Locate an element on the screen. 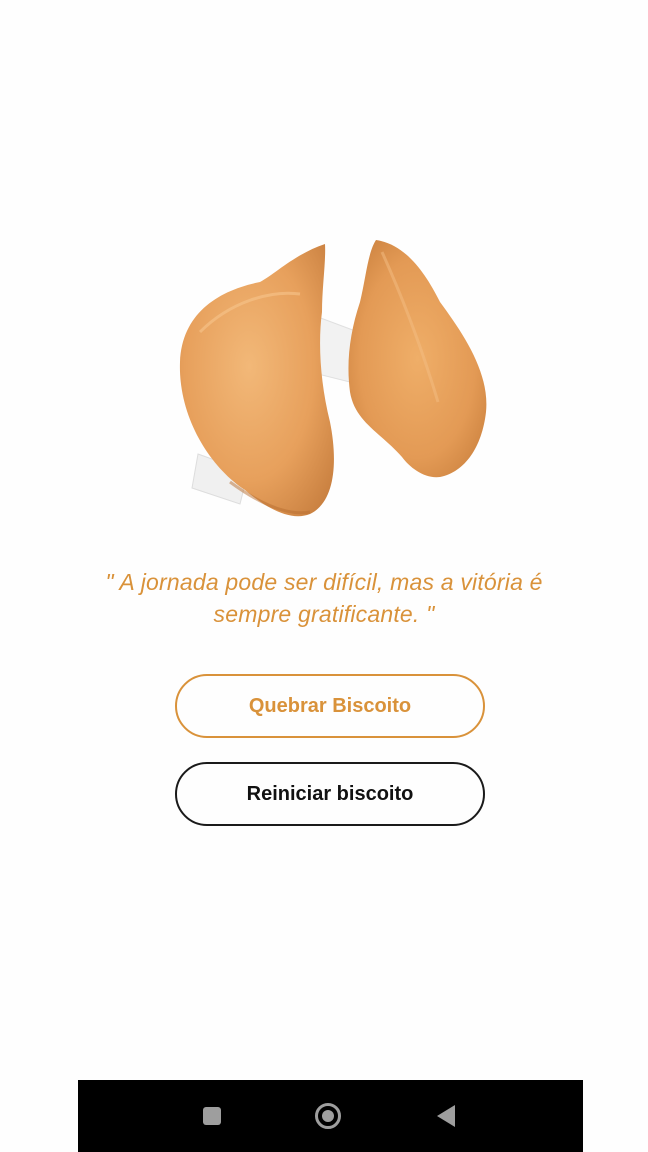  break-cookie-button: Quebrar Biscoito is located at coordinates (330, 706).